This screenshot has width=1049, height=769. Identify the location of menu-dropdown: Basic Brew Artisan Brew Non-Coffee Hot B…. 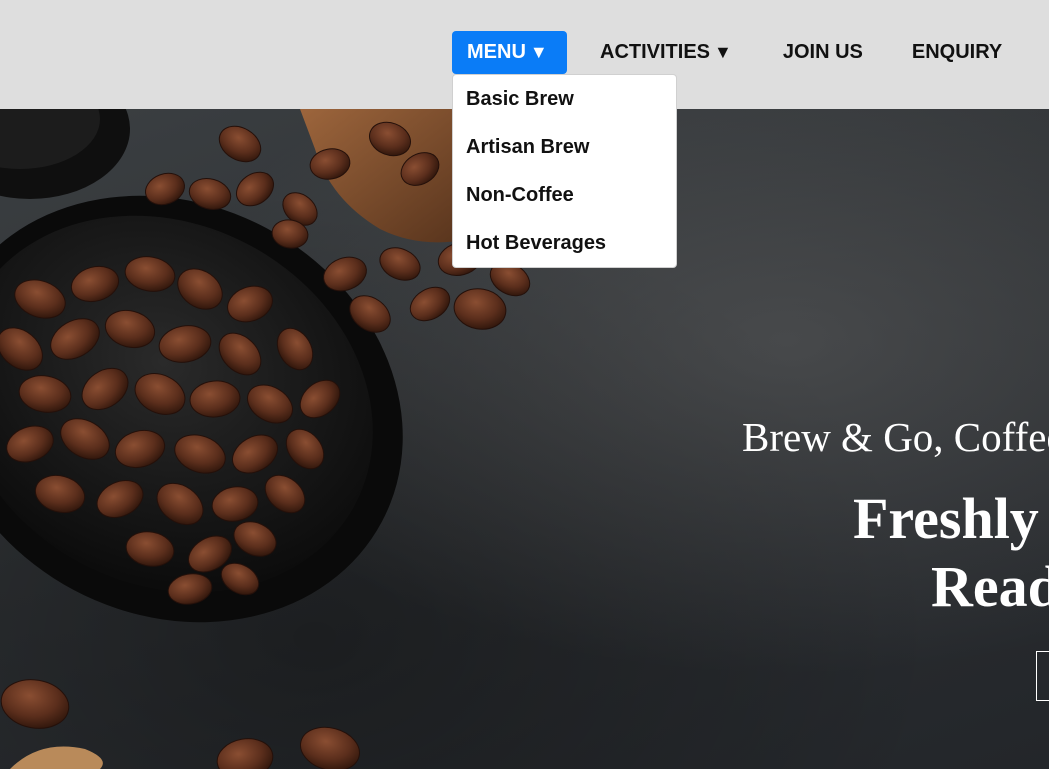
(564, 171).